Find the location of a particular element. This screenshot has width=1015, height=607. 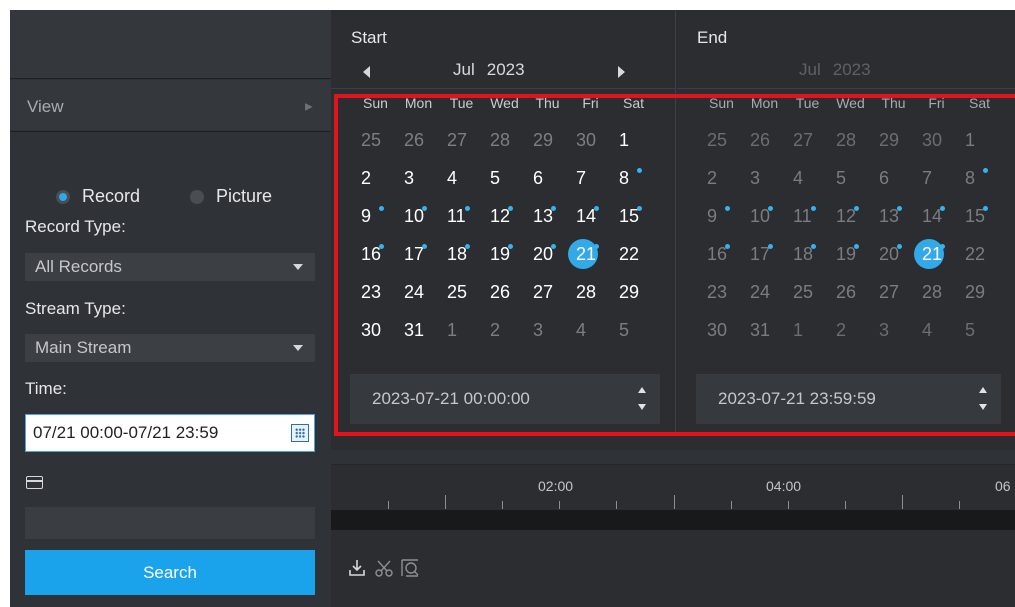

time-range-value: 07/21 00:00-07/21 23:59 is located at coordinates (126, 432).